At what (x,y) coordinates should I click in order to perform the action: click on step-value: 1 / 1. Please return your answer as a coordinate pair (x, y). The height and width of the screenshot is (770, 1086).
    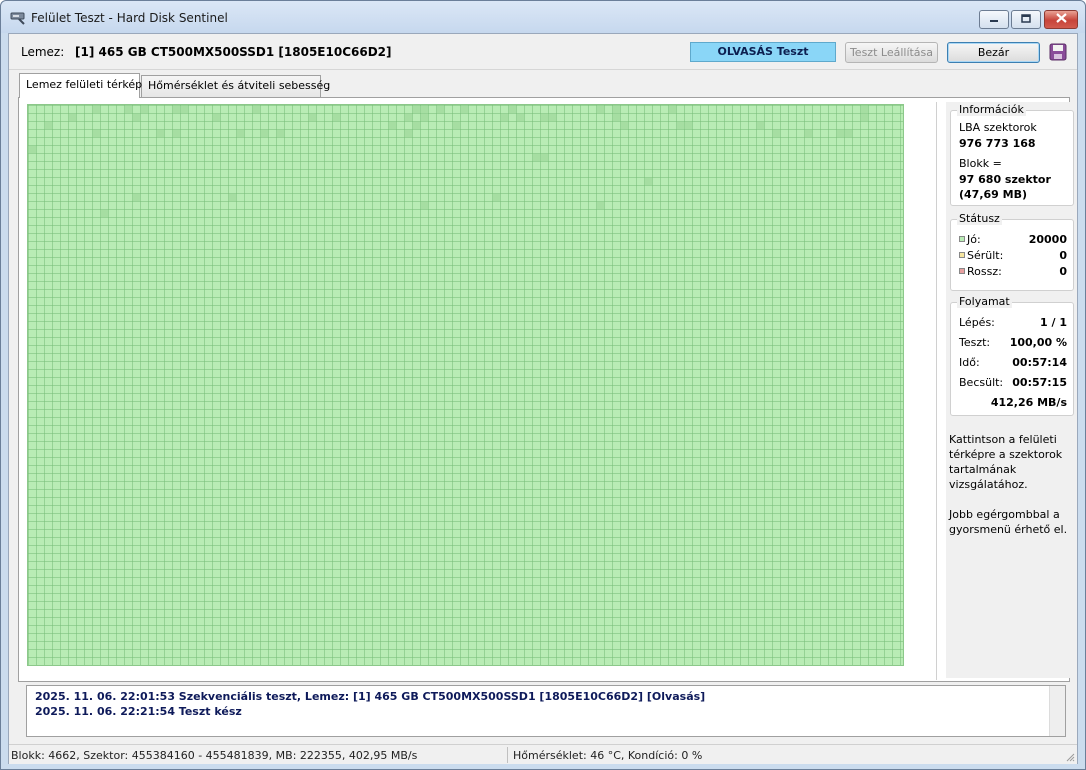
    Looking at the image, I should click on (1053, 322).